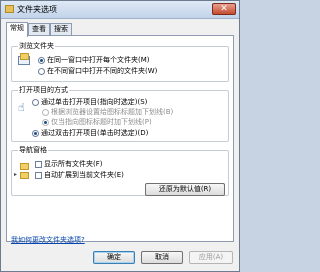 Image resolution: width=320 pixels, height=272 pixels. I want to click on pointer-hand-icon: ☝, so click(21, 107).